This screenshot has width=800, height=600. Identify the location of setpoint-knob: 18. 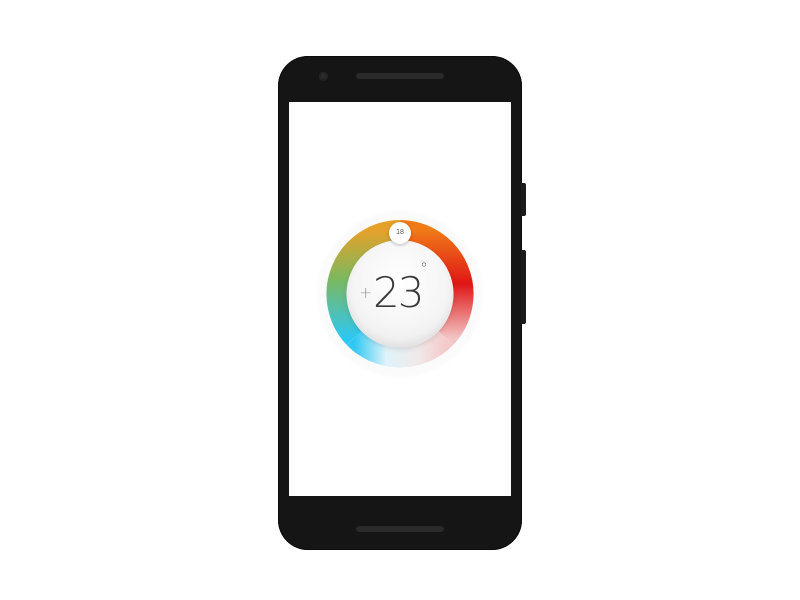
(400, 233).